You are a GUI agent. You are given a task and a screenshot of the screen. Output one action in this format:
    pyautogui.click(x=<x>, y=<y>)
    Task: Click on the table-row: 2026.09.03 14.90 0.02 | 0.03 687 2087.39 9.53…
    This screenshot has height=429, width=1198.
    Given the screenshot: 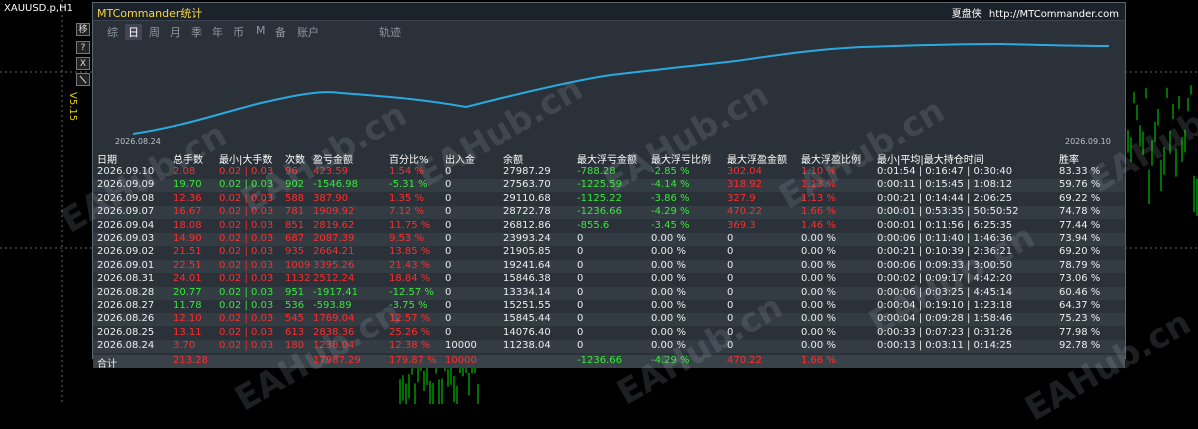 What is the action you would take?
    pyautogui.click(x=609, y=239)
    